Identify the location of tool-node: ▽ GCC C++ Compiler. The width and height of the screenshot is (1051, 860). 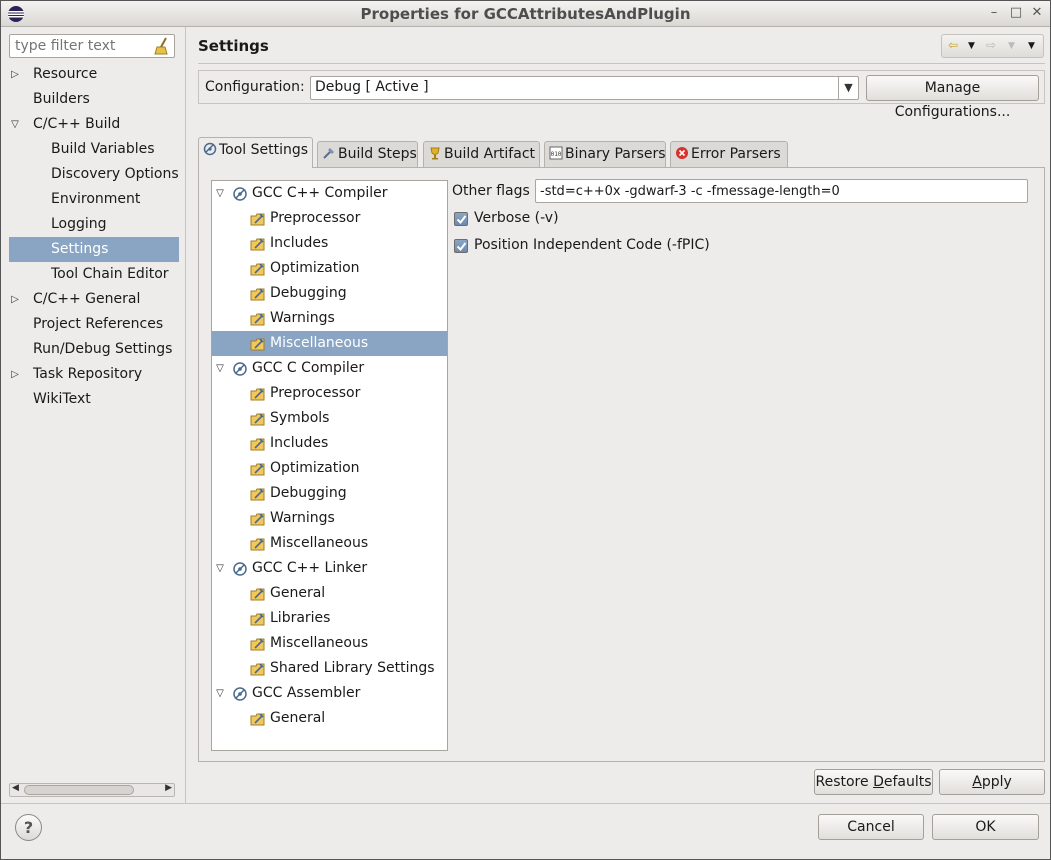
(329, 193).